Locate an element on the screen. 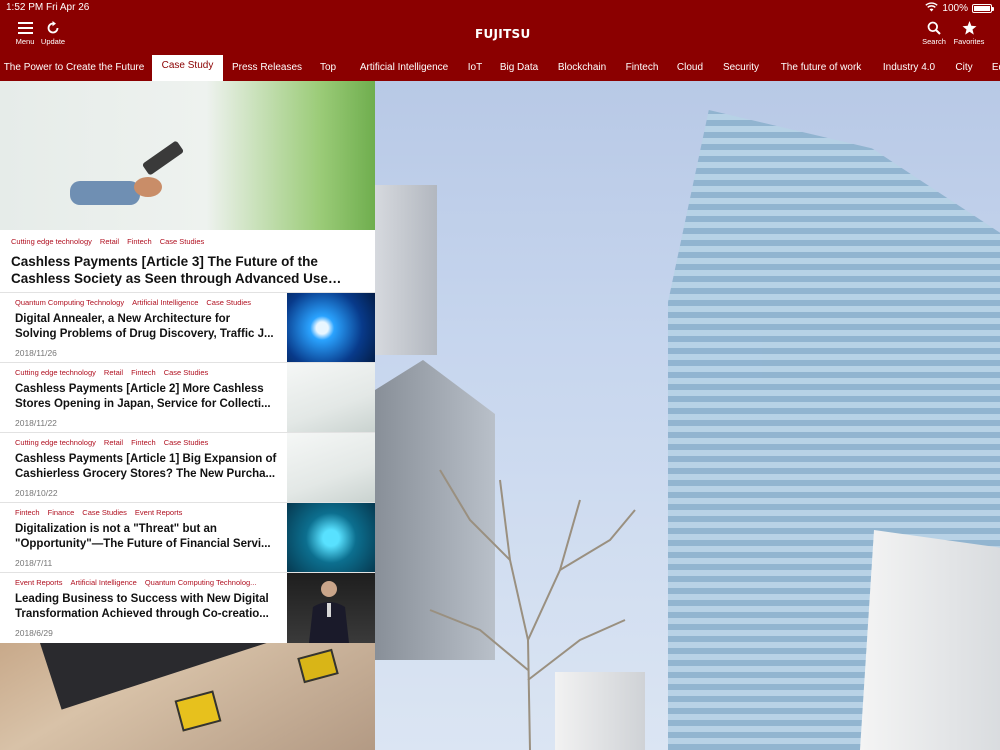  tab-power-to-create: The Power to Create the Future is located at coordinates (74, 68).